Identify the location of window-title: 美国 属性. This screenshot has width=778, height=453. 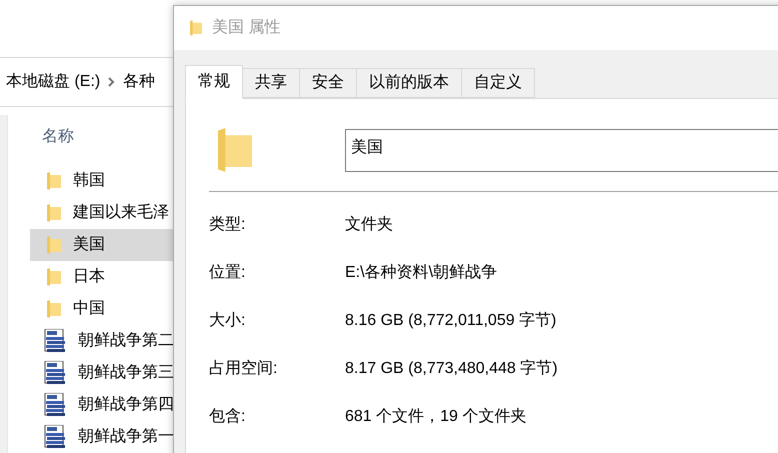
(246, 28).